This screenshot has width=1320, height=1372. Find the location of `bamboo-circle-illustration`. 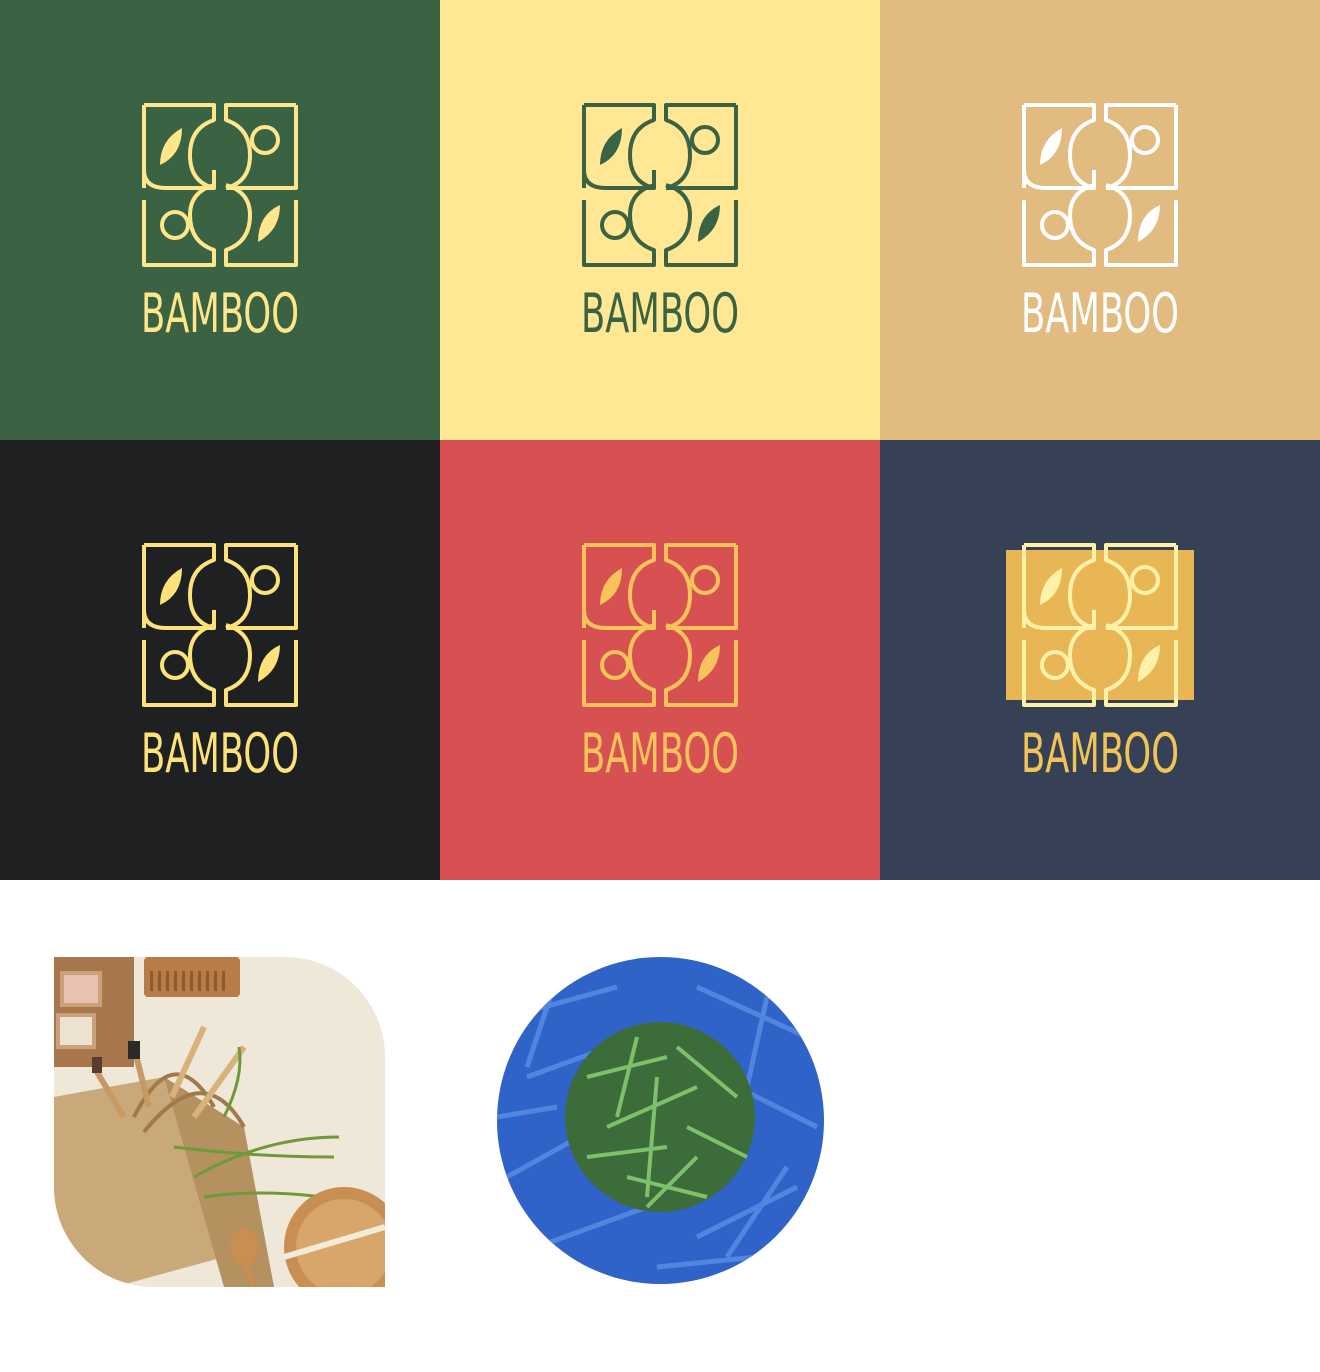

bamboo-circle-illustration is located at coordinates (660, 1120).